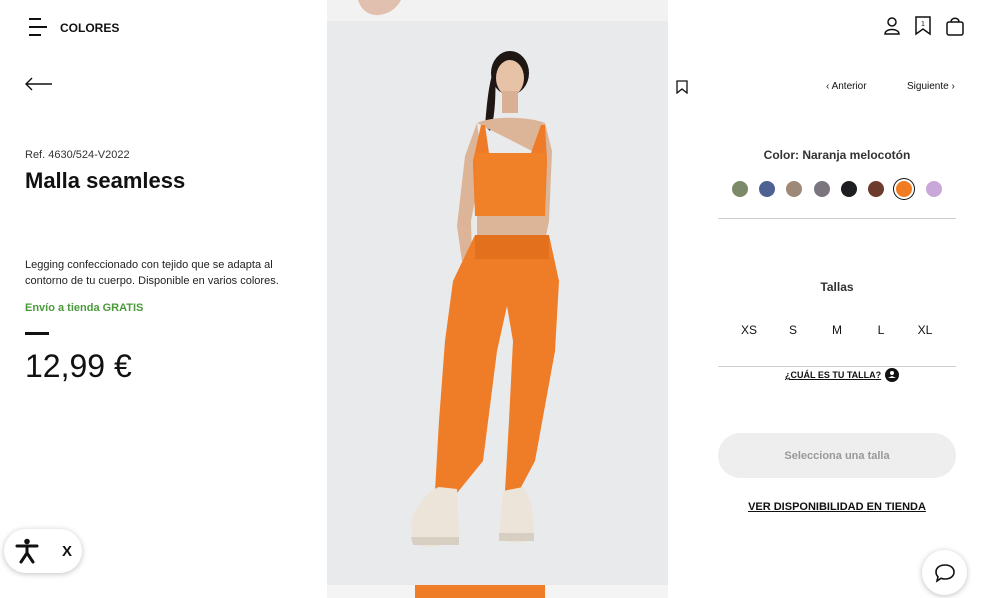 This screenshot has height=598, width=984. Describe the element at coordinates (837, 155) in the screenshot. I see `color-label: Color: Naranja melocotón` at that location.